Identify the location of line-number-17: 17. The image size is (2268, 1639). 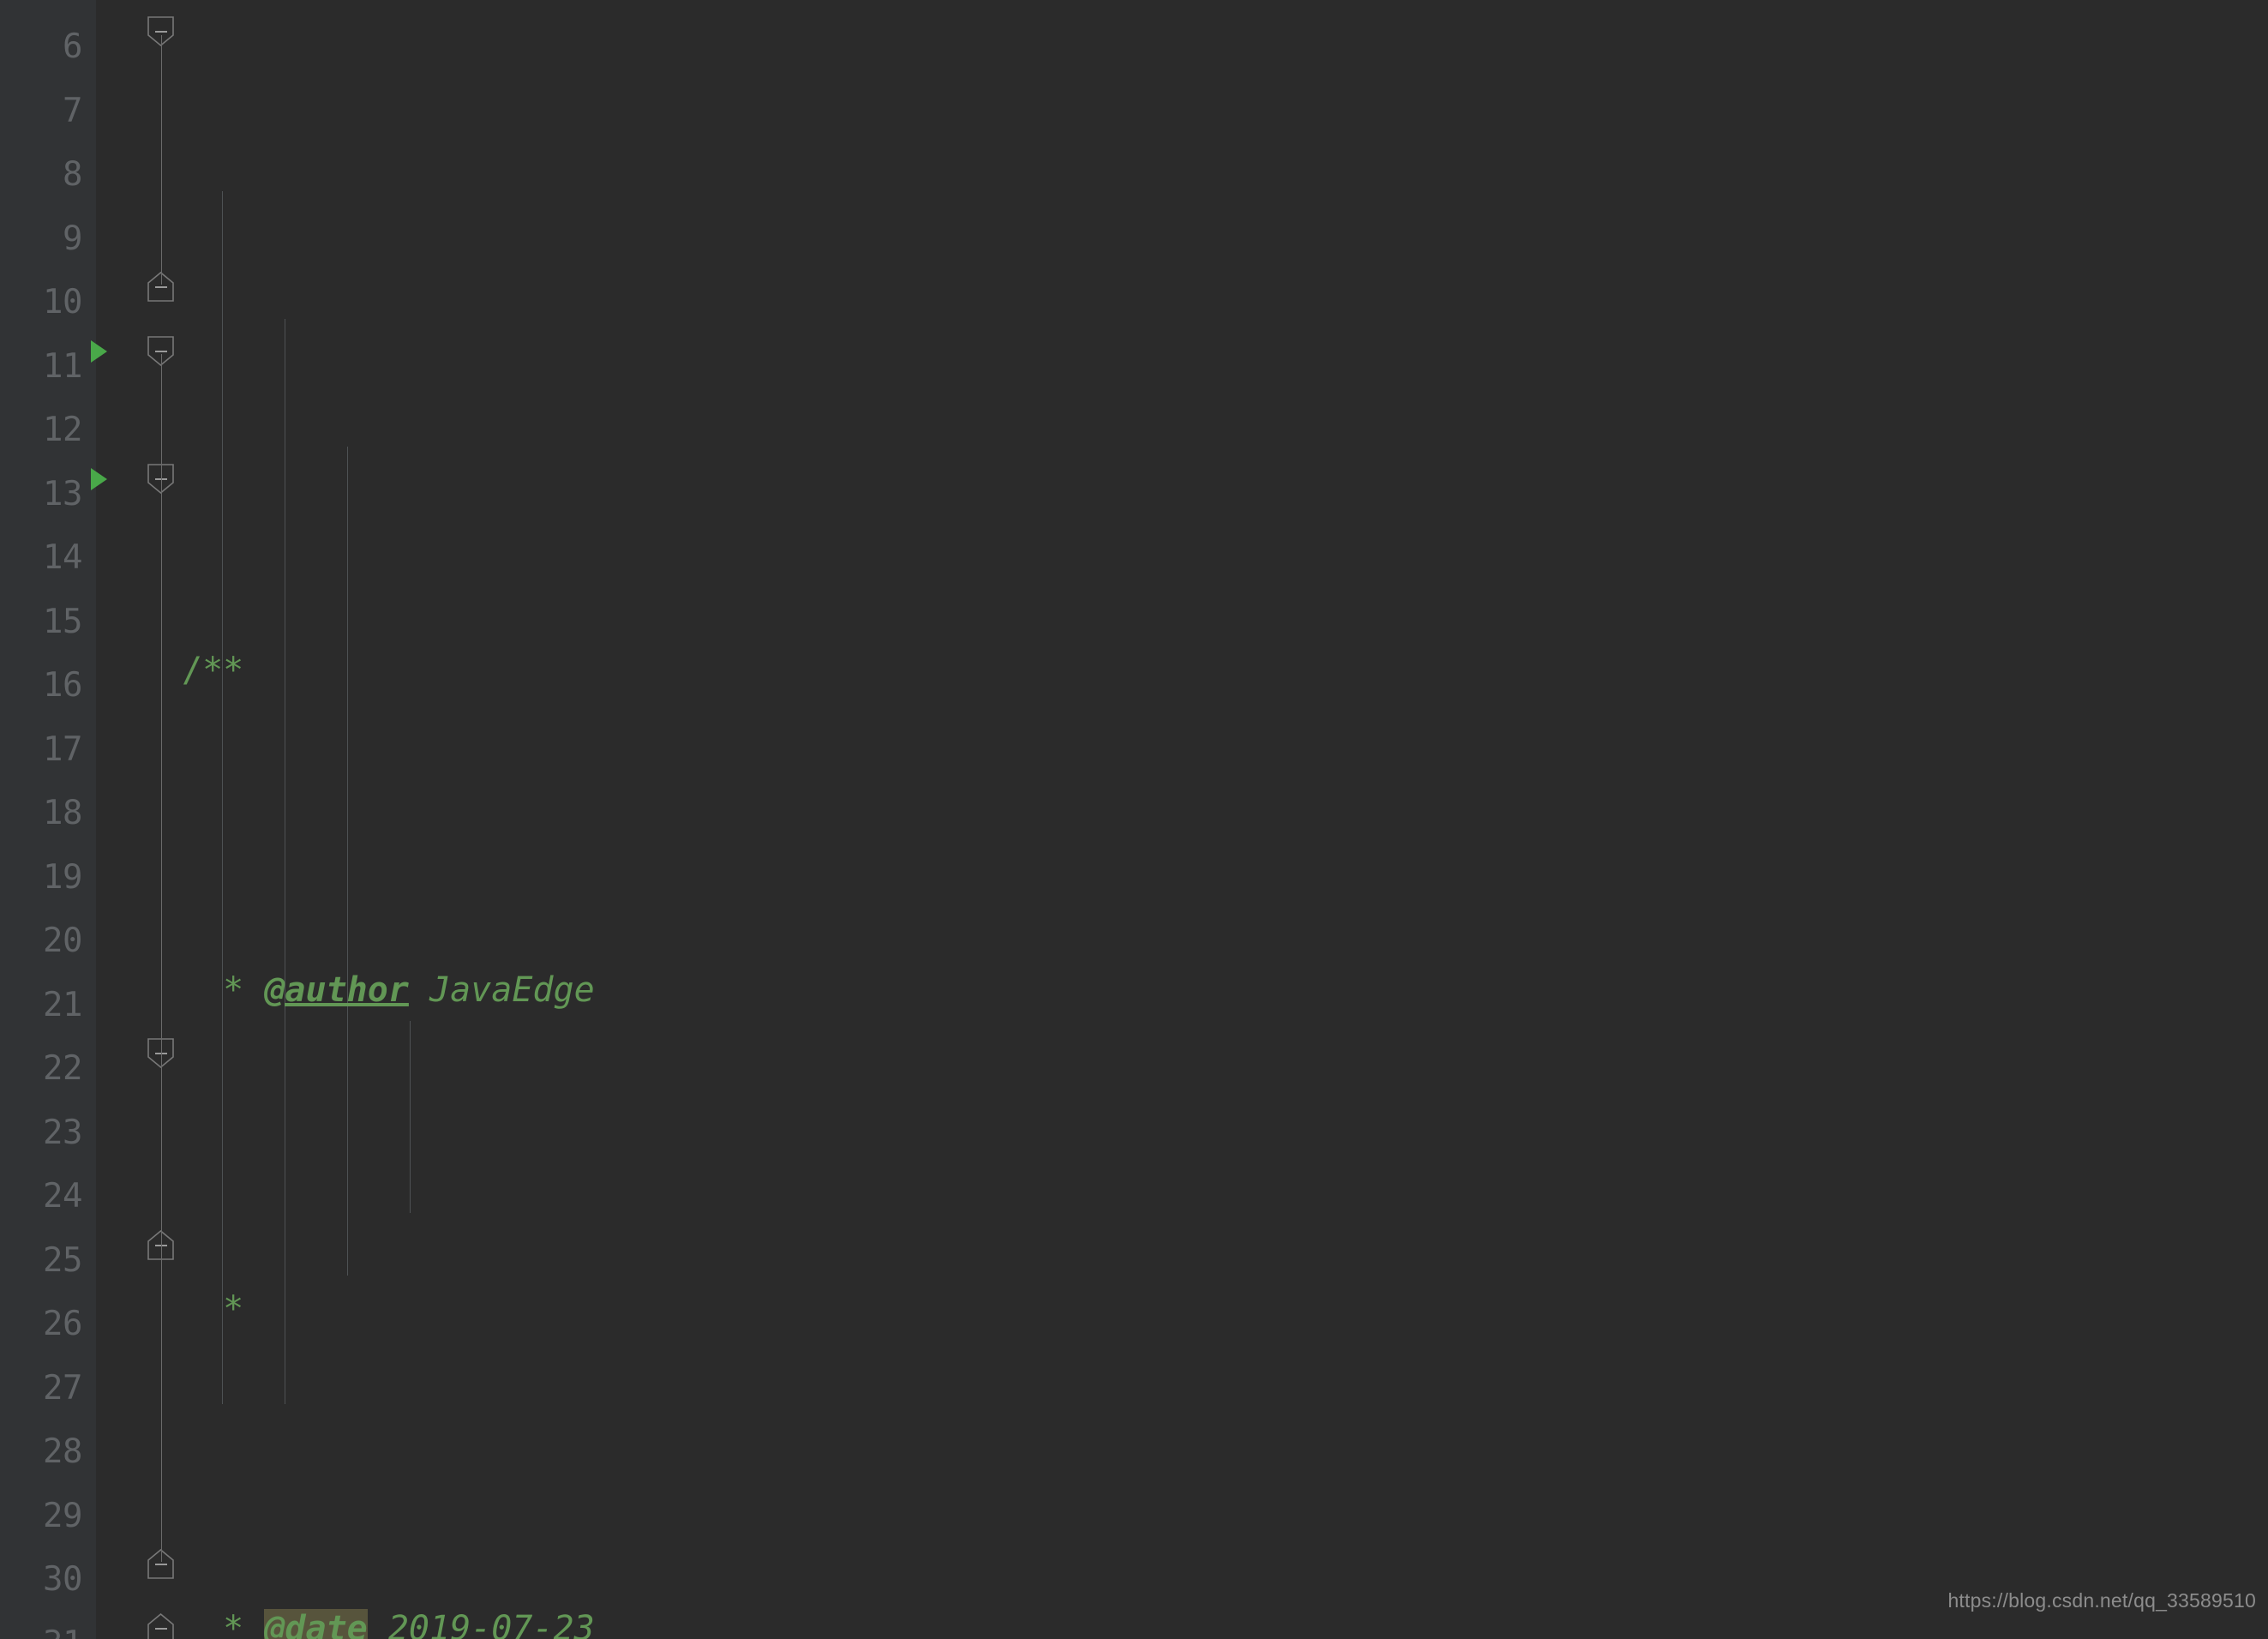
(62, 749).